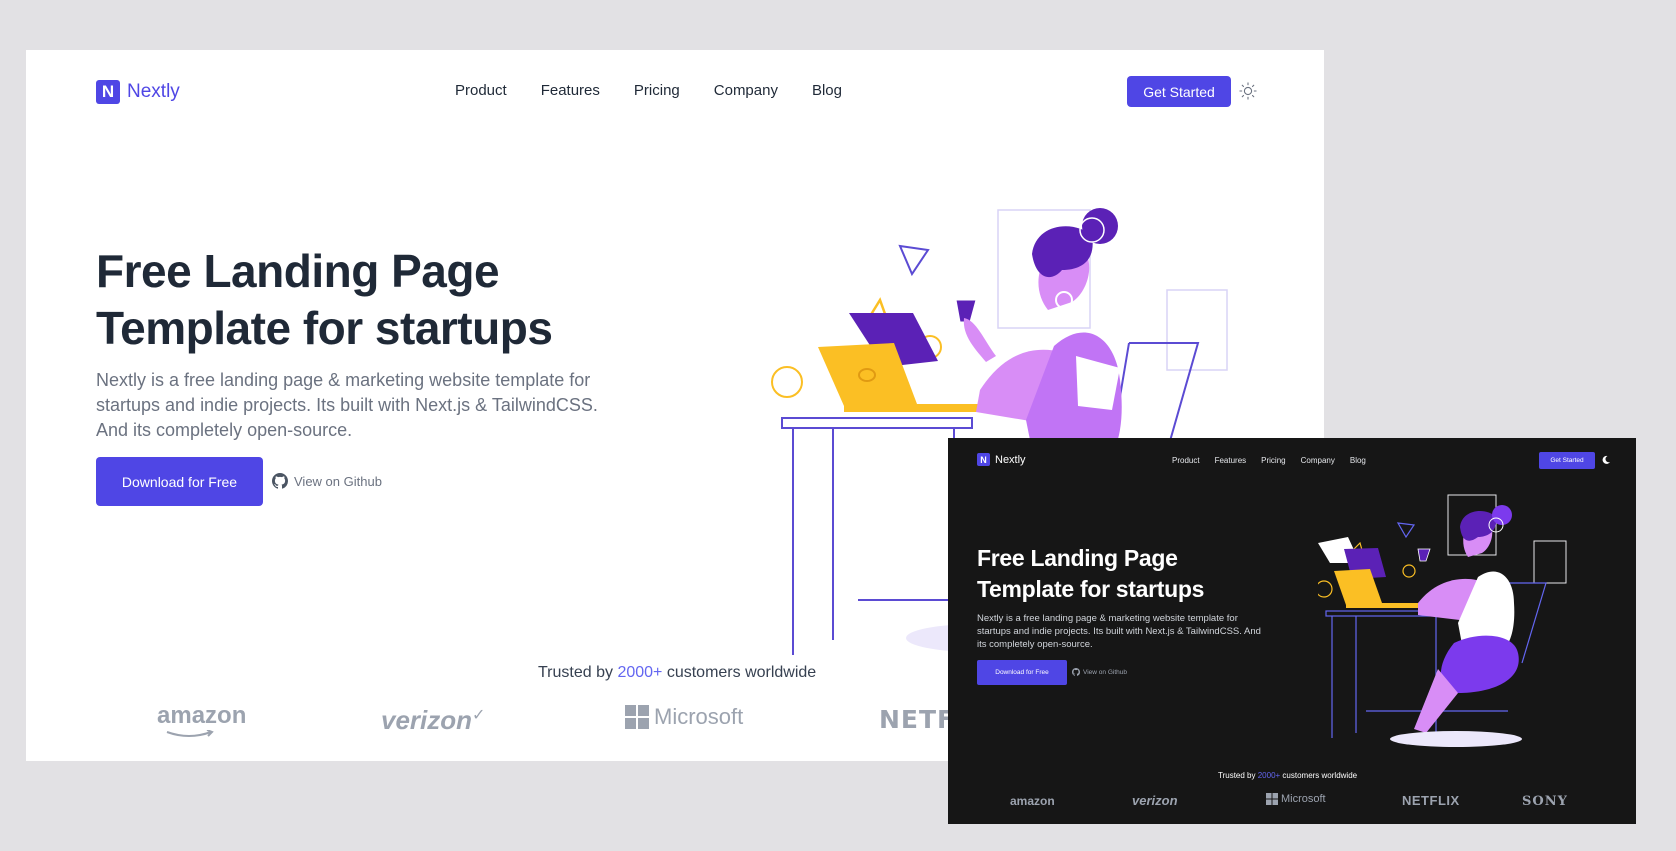 The height and width of the screenshot is (851, 1676). I want to click on dark-trusted-post: customers worldwide, so click(1319, 775).